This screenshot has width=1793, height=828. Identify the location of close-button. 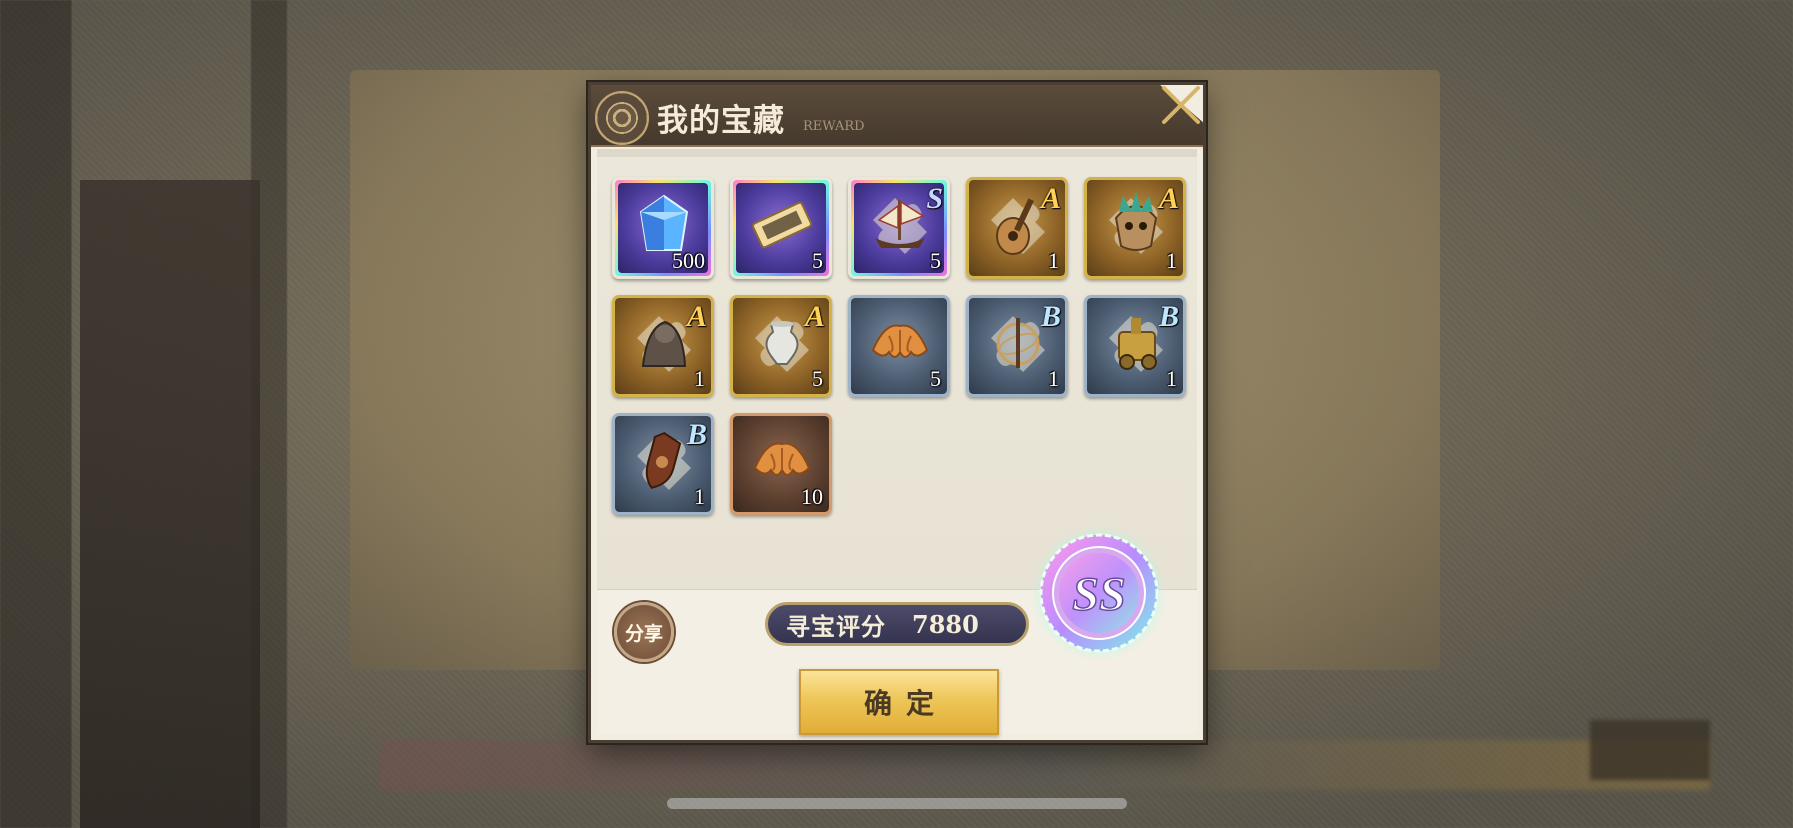
(1181, 105).